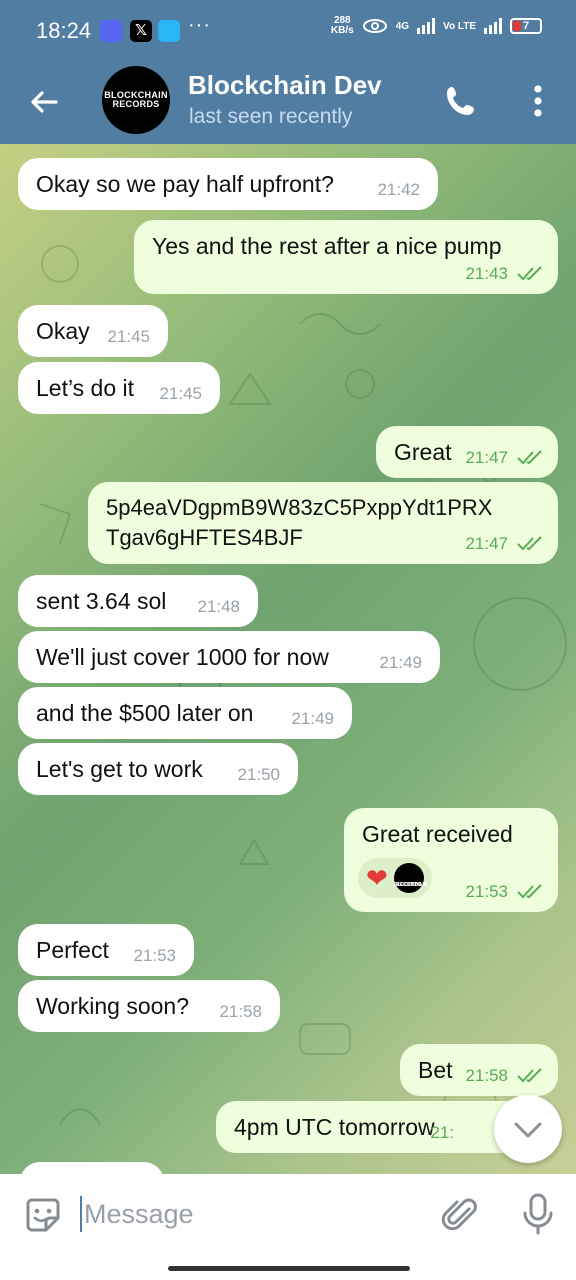 Image resolution: width=576 pixels, height=1280 pixels. What do you see at coordinates (327, 246) in the screenshot?
I see `message-text: Yes and the rest after a nice pump` at bounding box center [327, 246].